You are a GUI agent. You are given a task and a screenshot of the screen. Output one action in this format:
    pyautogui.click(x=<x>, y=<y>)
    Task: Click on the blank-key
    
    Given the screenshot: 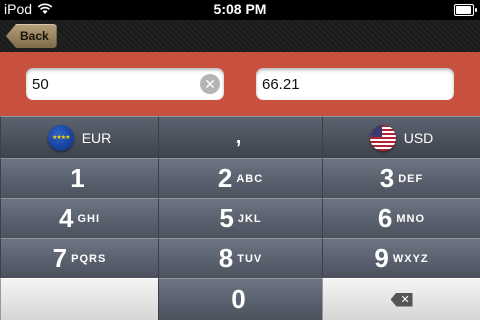 What is the action you would take?
    pyautogui.click(x=79, y=299)
    